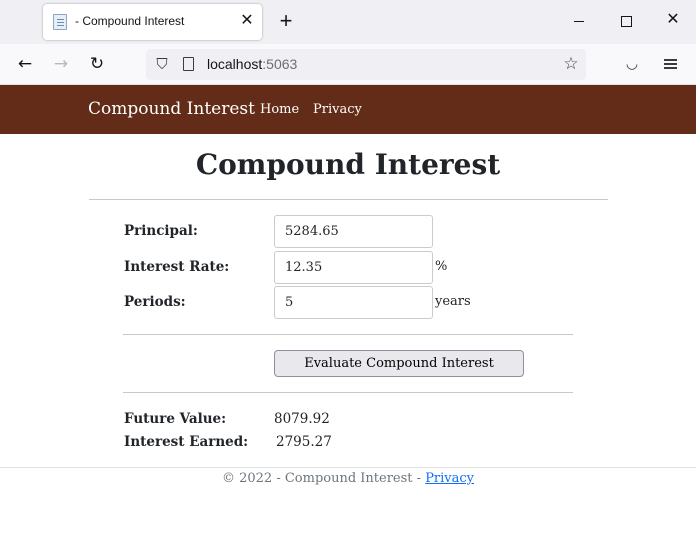  What do you see at coordinates (175, 419) in the screenshot?
I see `future-value-label: Future Value:` at bounding box center [175, 419].